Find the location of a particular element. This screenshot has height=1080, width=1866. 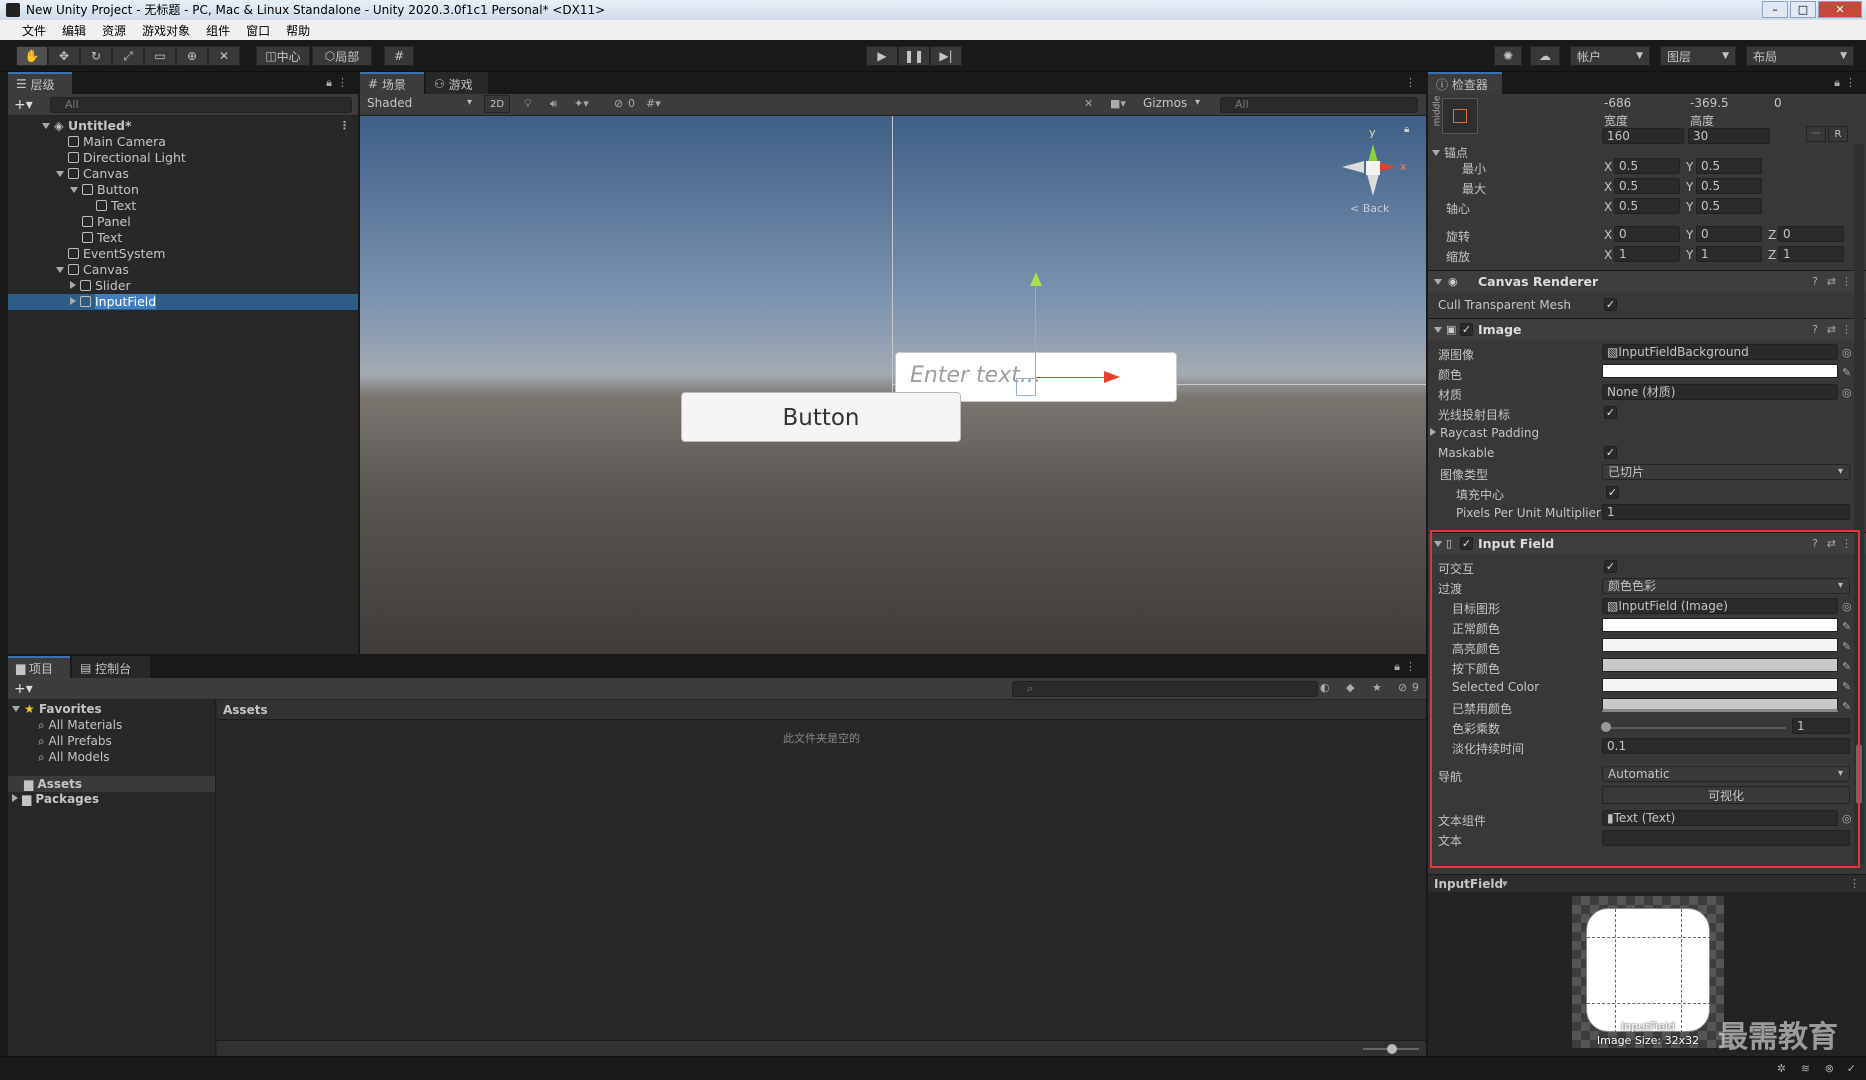

effects-icon: ✦▾ is located at coordinates (581, 103).